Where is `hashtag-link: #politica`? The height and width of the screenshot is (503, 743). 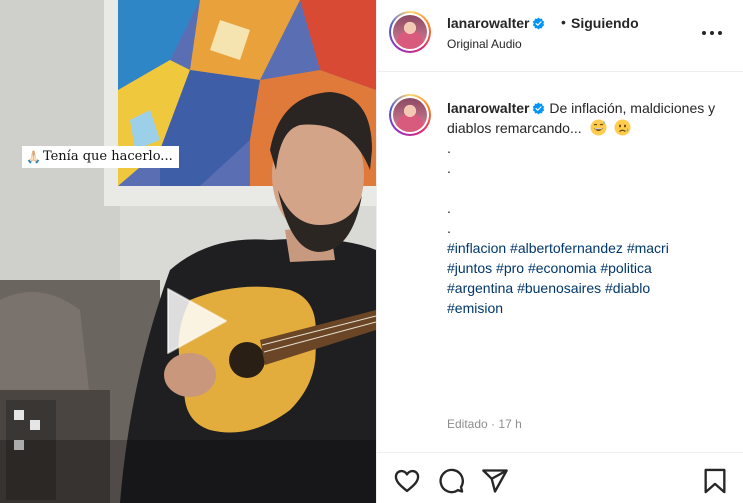 hashtag-link: #politica is located at coordinates (625, 268).